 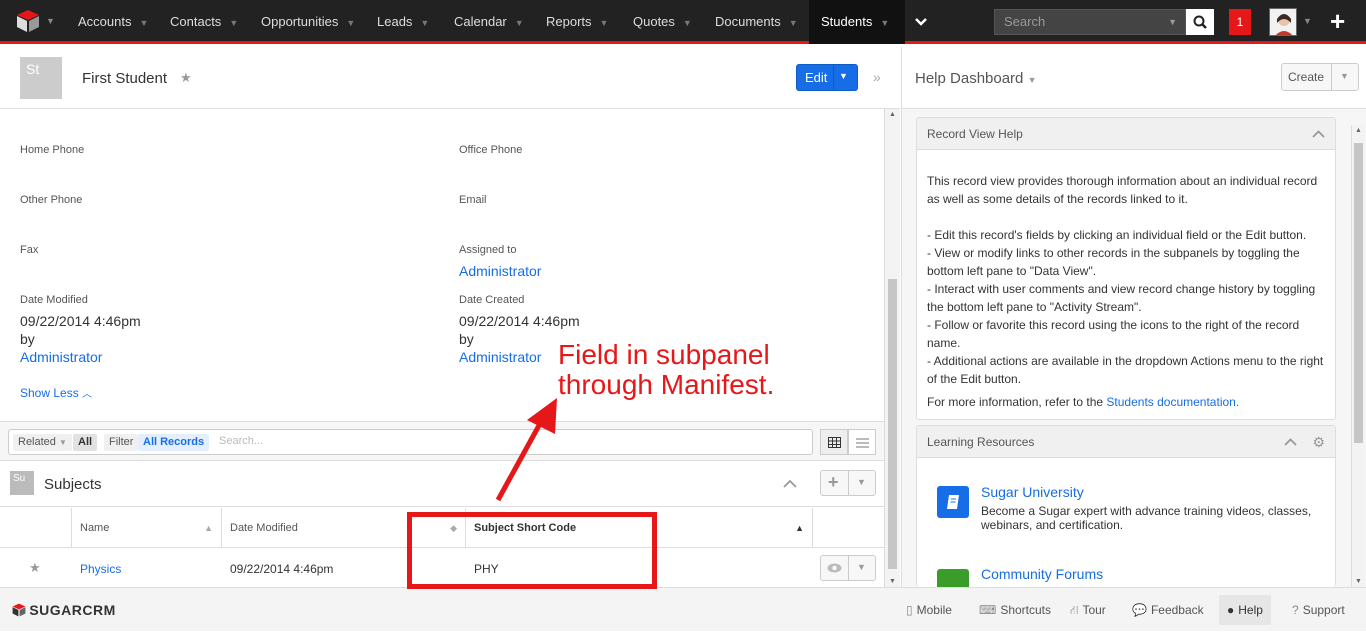 What do you see at coordinates (1320, 77) in the screenshot?
I see `create-dashboard-button: Create ▼` at bounding box center [1320, 77].